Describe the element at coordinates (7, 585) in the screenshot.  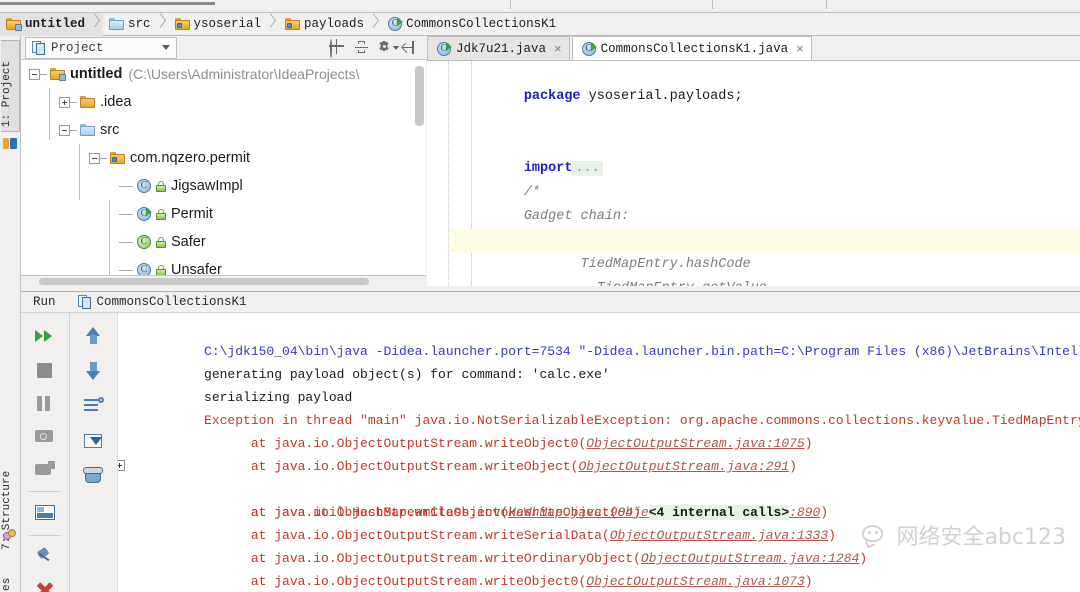
I see `tool-window-label: vorites` at that location.